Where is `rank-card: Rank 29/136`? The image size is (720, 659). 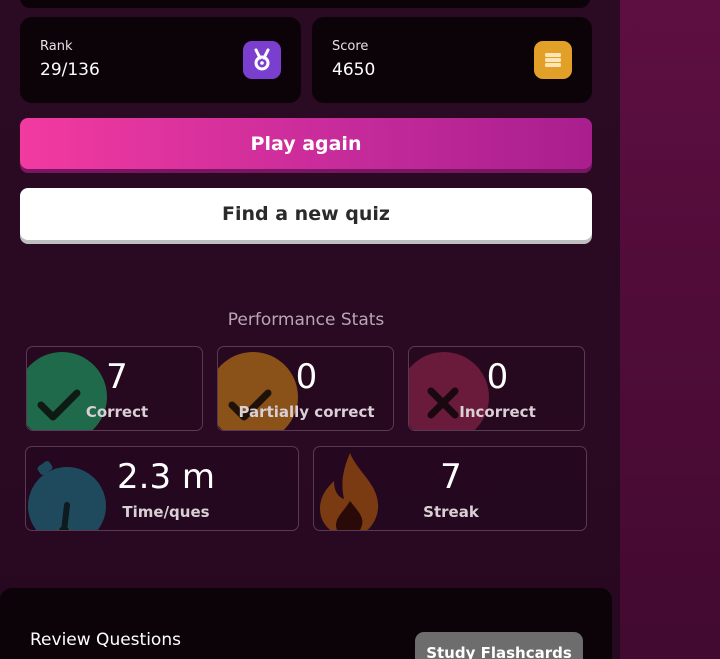
rank-card: Rank 29/136 is located at coordinates (160, 60).